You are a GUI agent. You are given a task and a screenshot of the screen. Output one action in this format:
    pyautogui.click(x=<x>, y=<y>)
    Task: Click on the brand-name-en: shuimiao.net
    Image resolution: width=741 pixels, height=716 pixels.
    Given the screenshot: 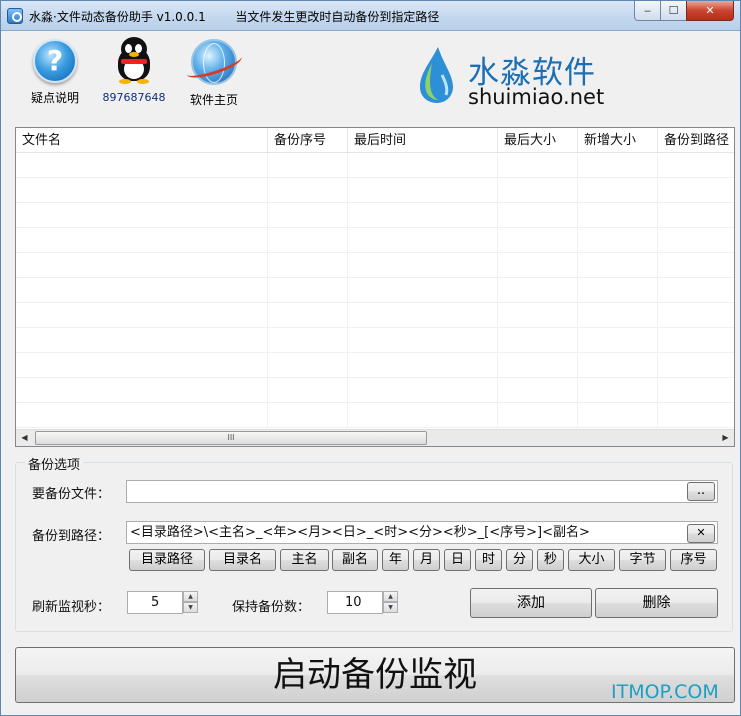 What is the action you would take?
    pyautogui.click(x=536, y=97)
    